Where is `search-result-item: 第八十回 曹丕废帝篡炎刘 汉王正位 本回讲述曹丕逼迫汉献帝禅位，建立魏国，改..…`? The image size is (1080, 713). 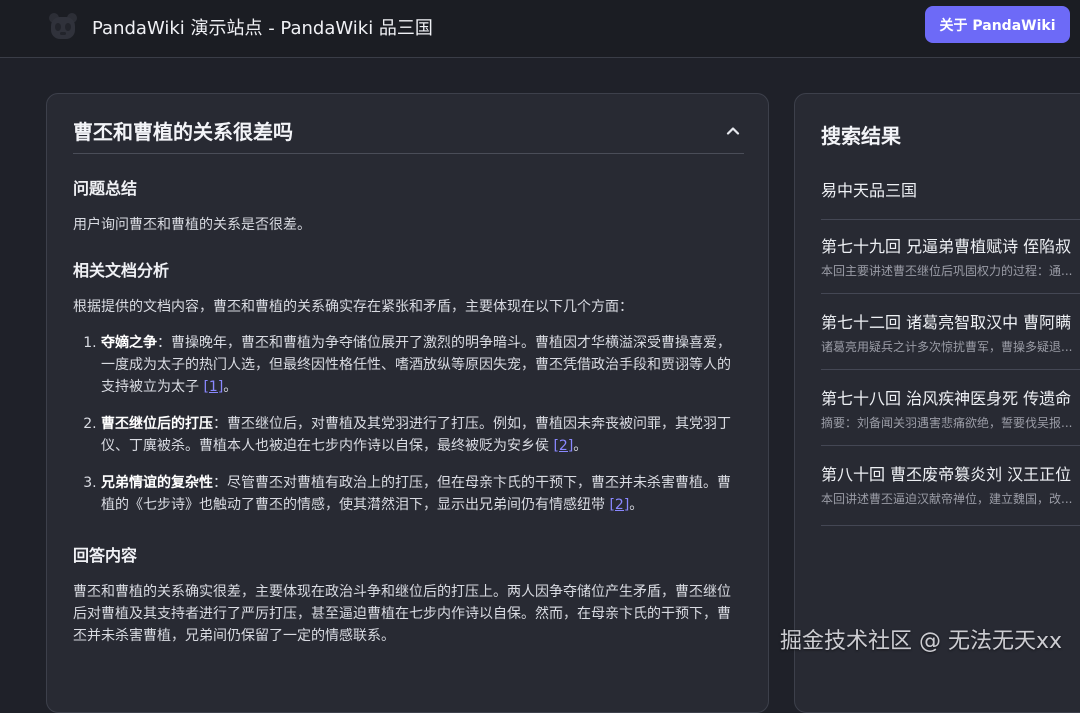 search-result-item: 第八十回 曹丕废帝篡炎刘 汉王正位 本回讲述曹丕逼迫汉献帝禅位，建立魏国，改..… is located at coordinates (950, 495).